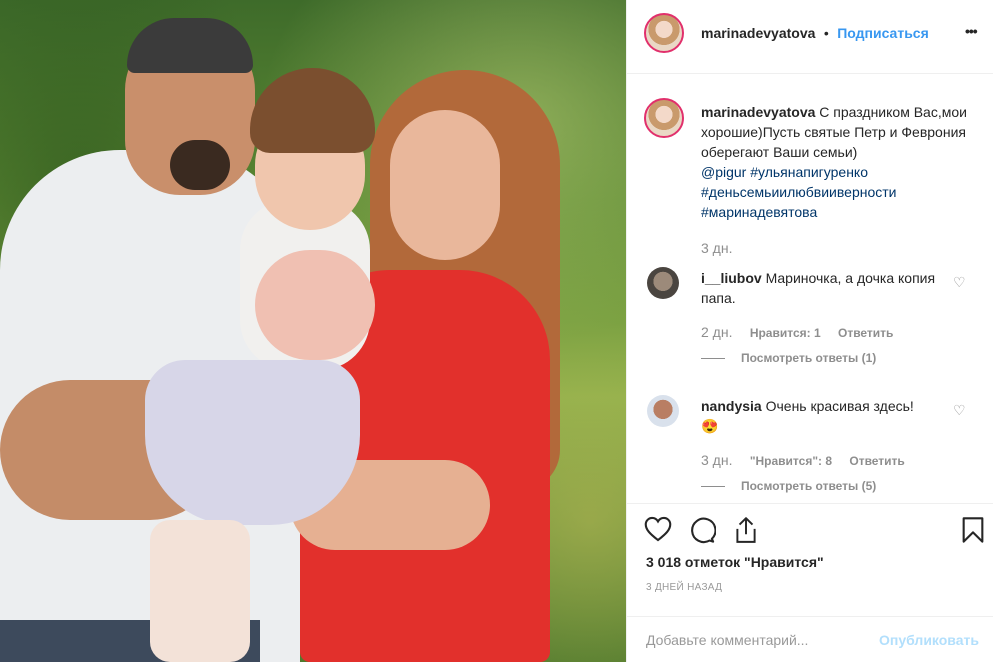 Image resolution: width=993 pixels, height=663 pixels. I want to click on like-heart-icon, so click(658, 529).